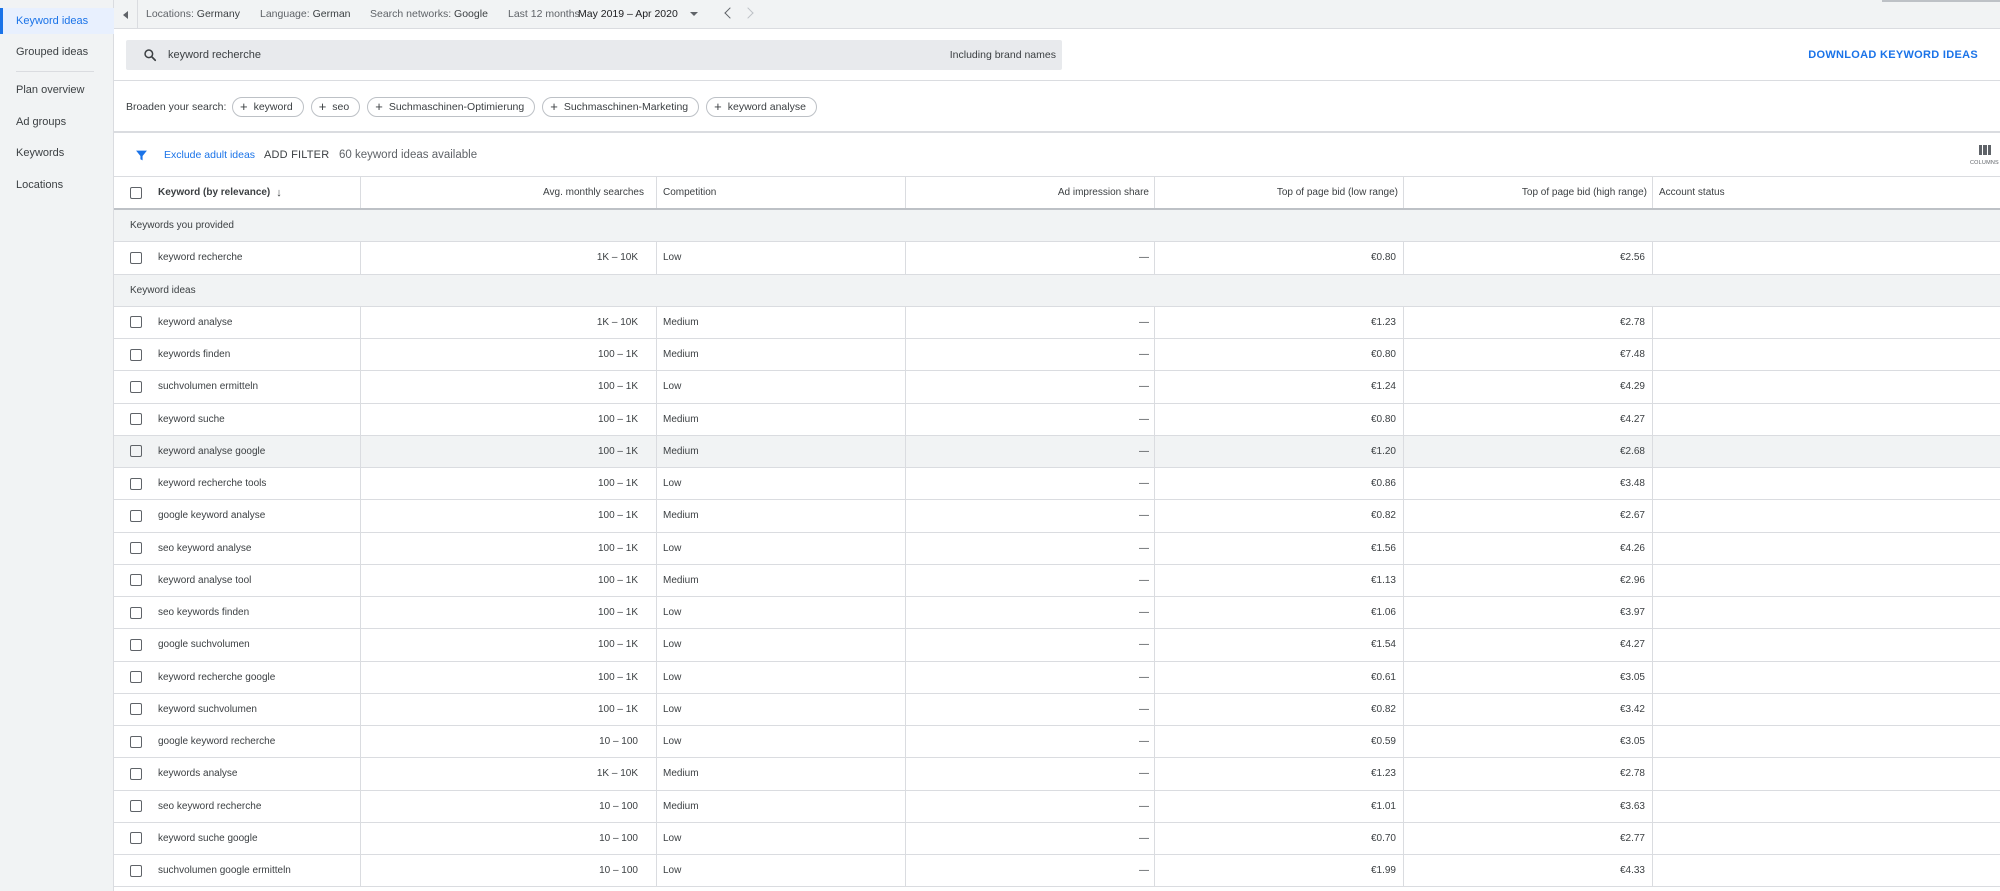 The width and height of the screenshot is (2000, 891). Describe the element at coordinates (594, 55) in the screenshot. I see `keyword-search-box: keyword recherche Including brand names` at that location.